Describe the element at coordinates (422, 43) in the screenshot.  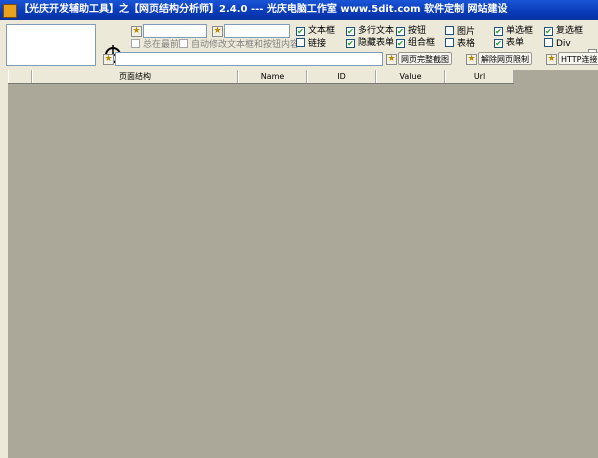
I see `checkbox-label: 组合框` at that location.